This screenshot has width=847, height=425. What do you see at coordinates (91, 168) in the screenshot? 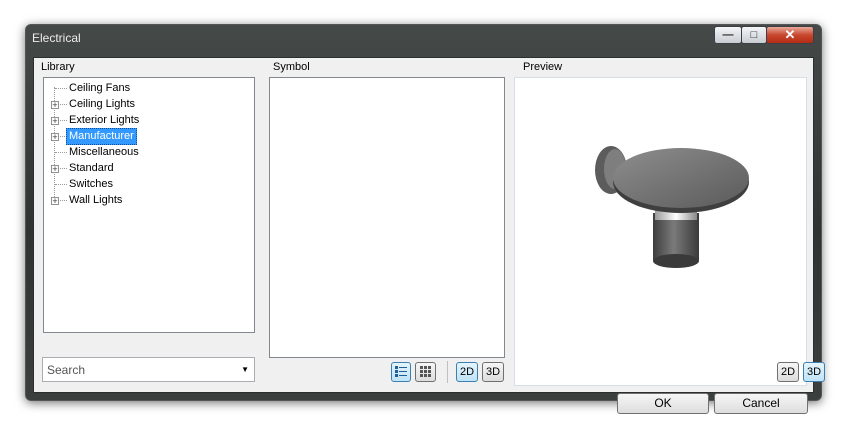
I see `tree-item-label: Standard` at bounding box center [91, 168].